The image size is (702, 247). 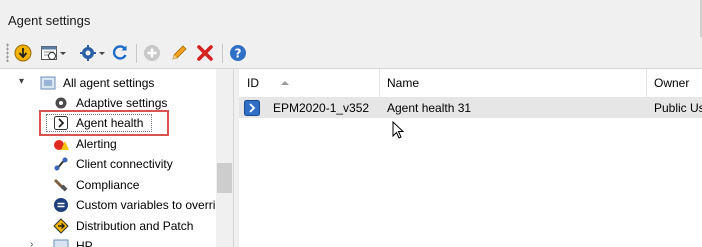 I want to click on tree-vertical-scrollbar, so click(x=224, y=158).